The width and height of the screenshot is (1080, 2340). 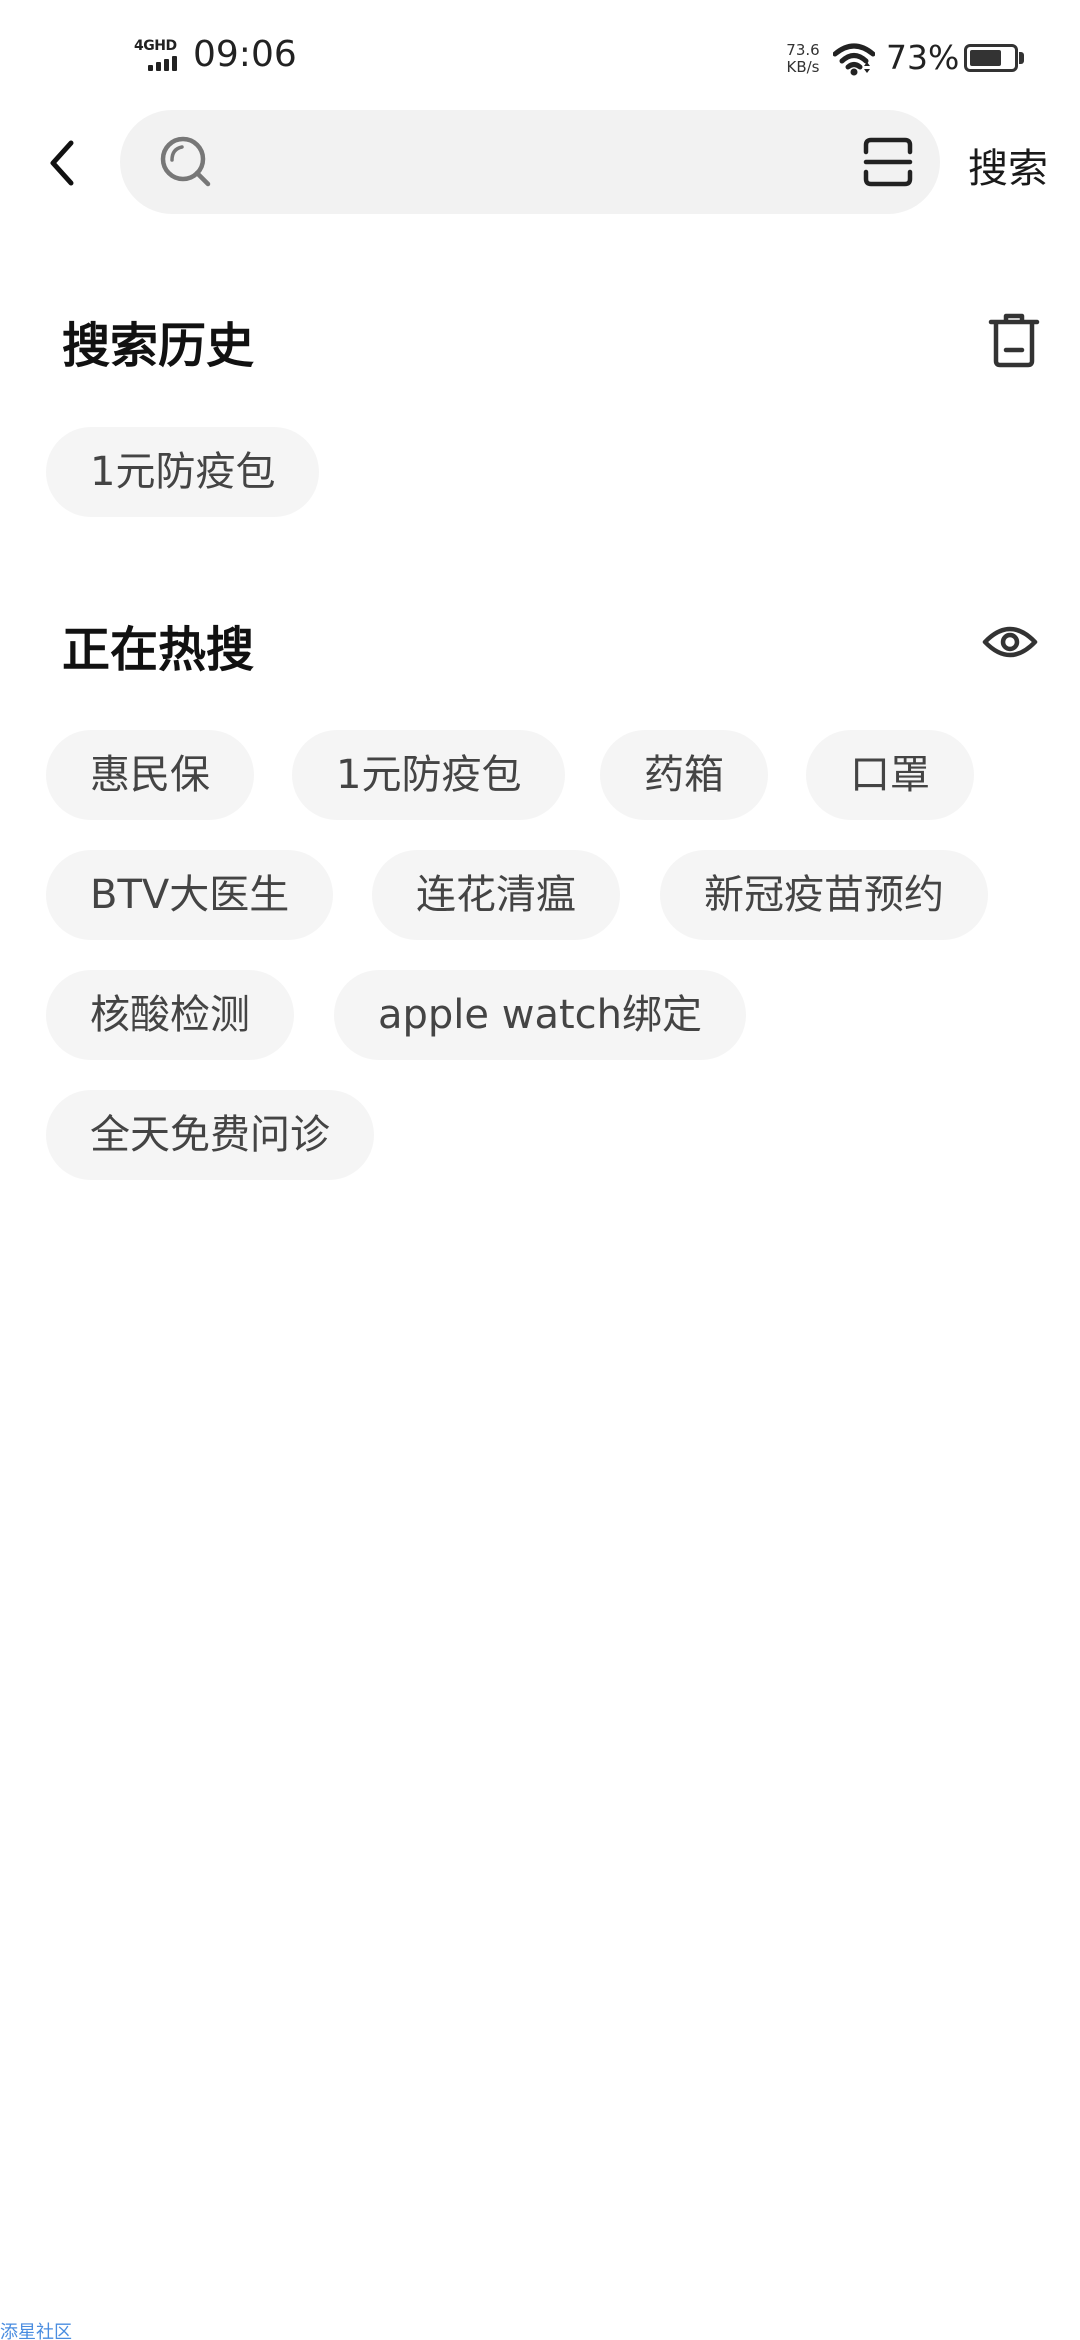 I want to click on network-speed-unit: KB/s, so click(x=803, y=67).